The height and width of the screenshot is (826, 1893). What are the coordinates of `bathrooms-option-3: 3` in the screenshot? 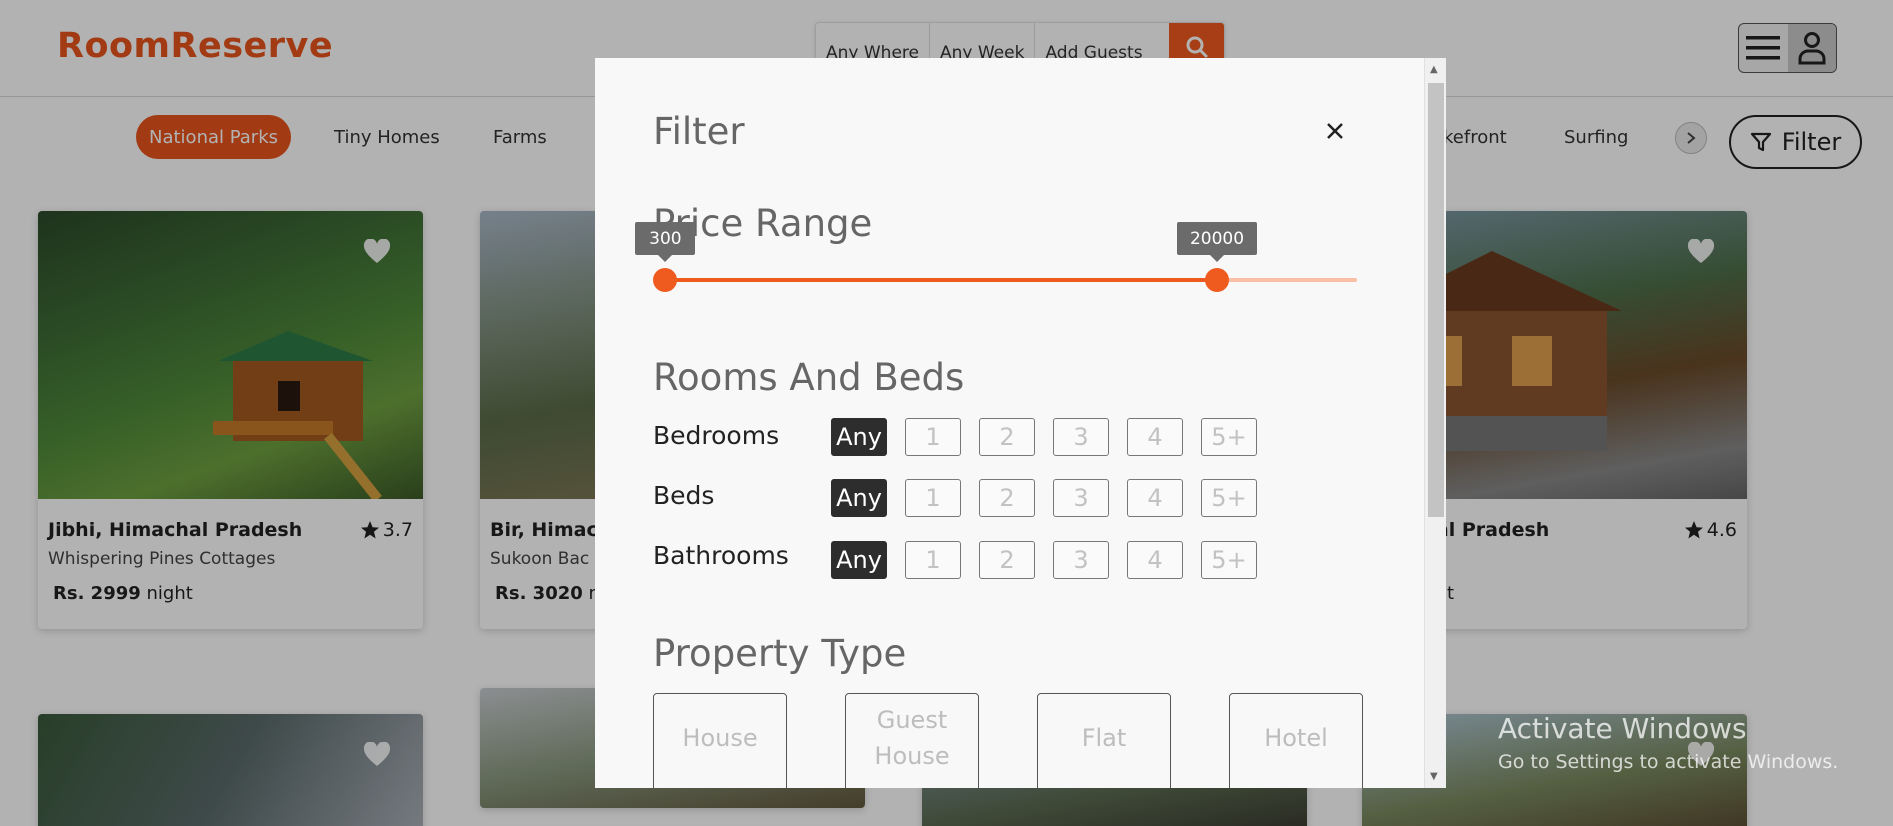 It's located at (1081, 560).